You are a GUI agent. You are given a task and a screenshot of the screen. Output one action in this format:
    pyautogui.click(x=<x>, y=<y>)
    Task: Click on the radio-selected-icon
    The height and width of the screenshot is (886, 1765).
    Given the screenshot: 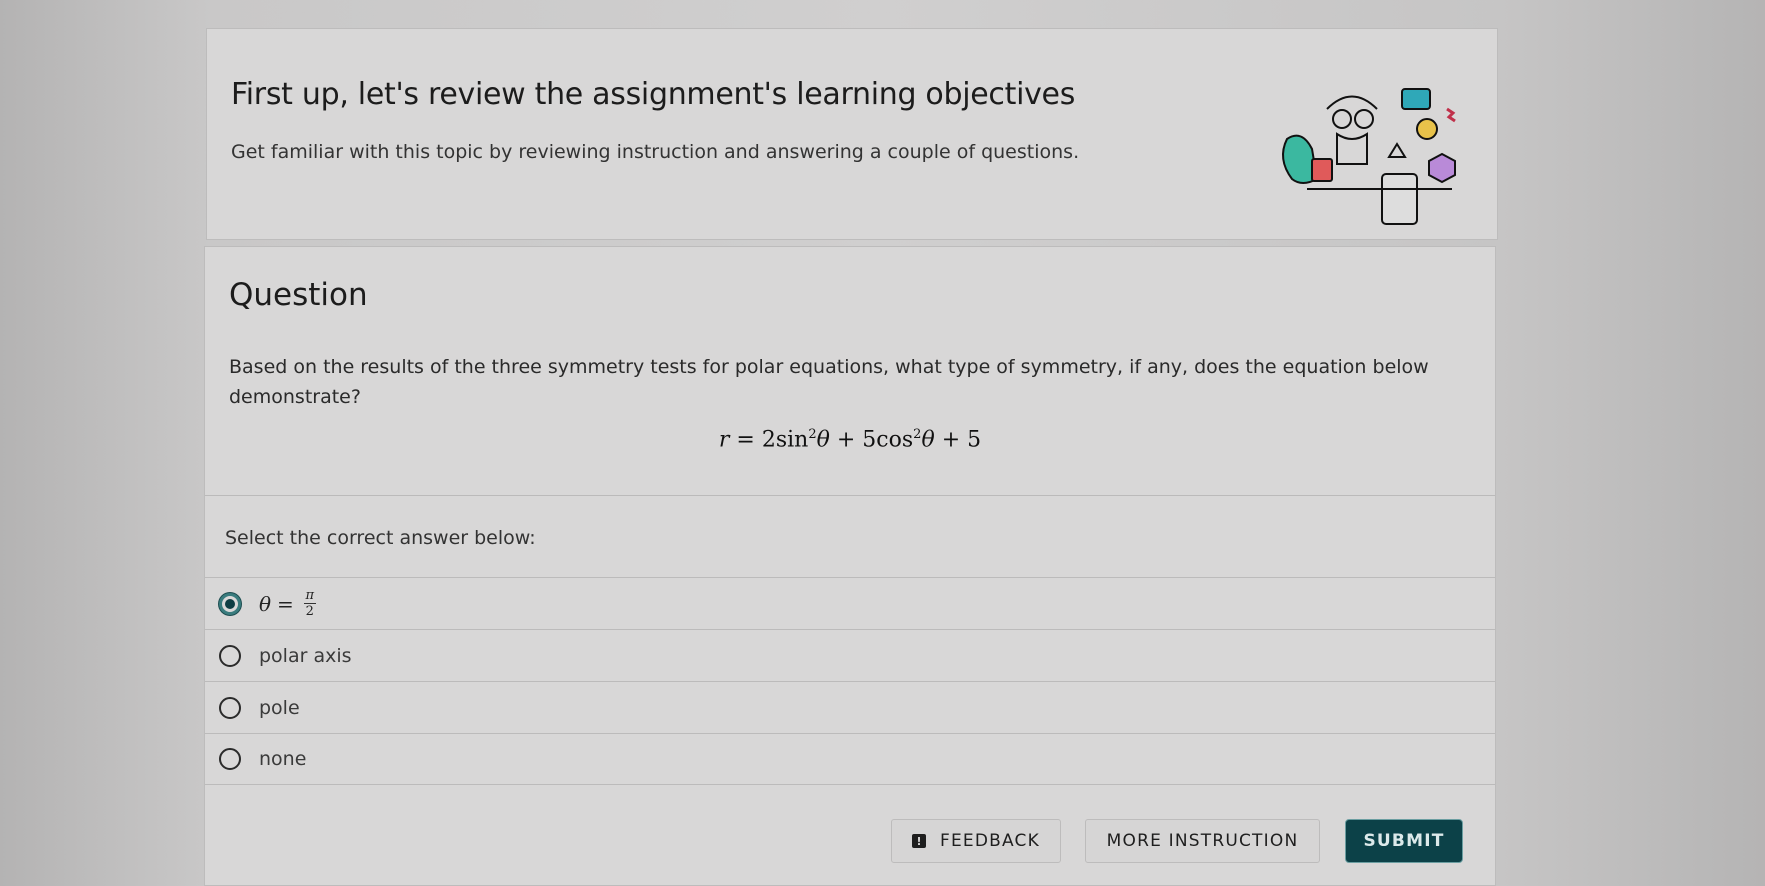 What is the action you would take?
    pyautogui.click(x=230, y=603)
    